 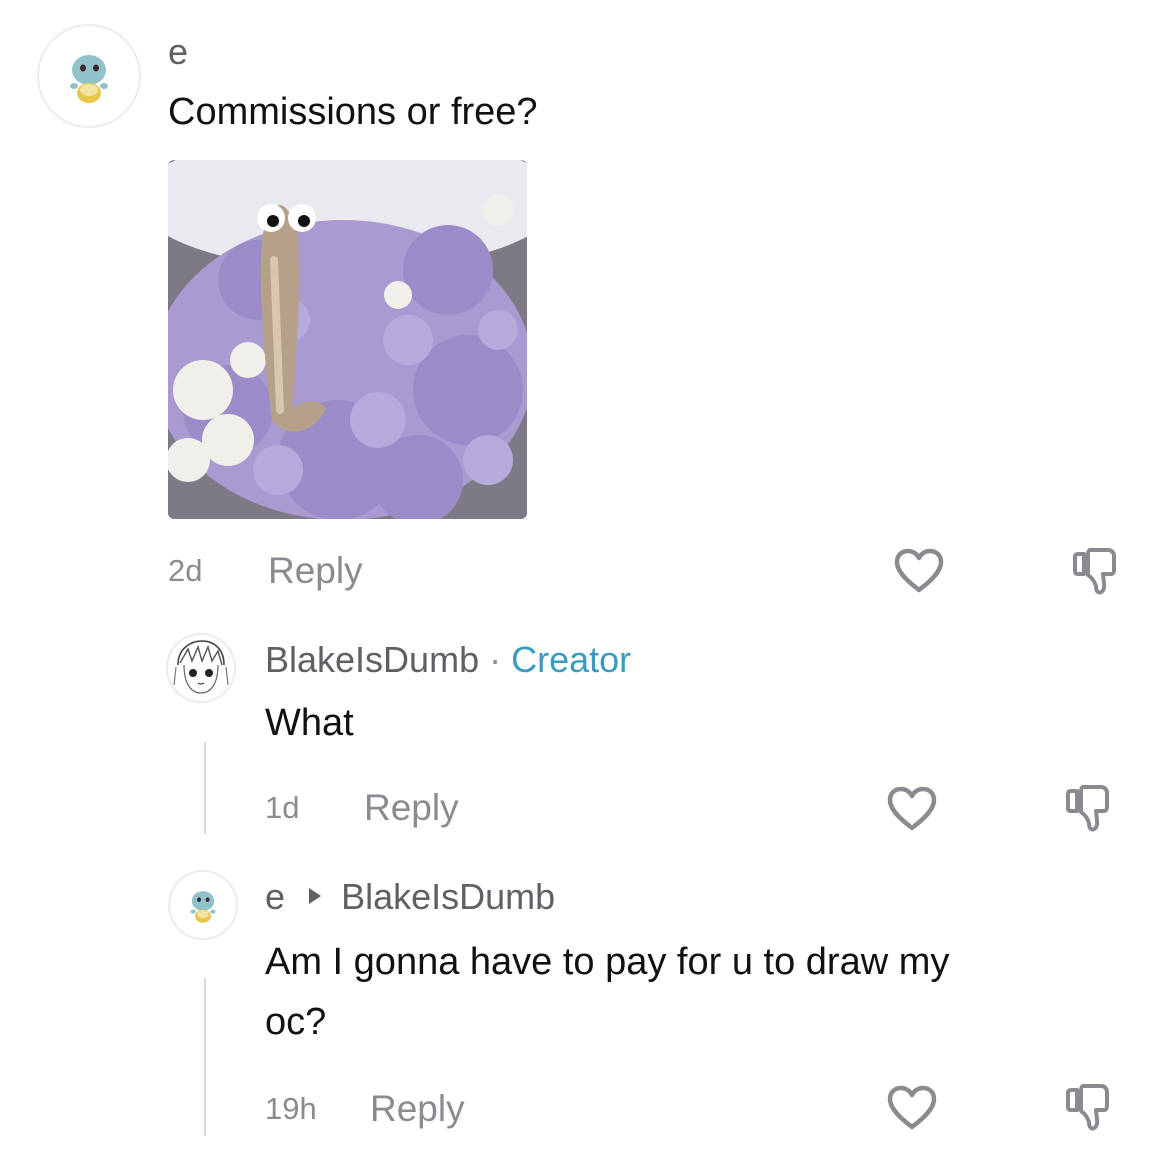 What do you see at coordinates (607, 962) in the screenshot?
I see `comment-text-line: Am I gonna have to pay for u to draw my` at bounding box center [607, 962].